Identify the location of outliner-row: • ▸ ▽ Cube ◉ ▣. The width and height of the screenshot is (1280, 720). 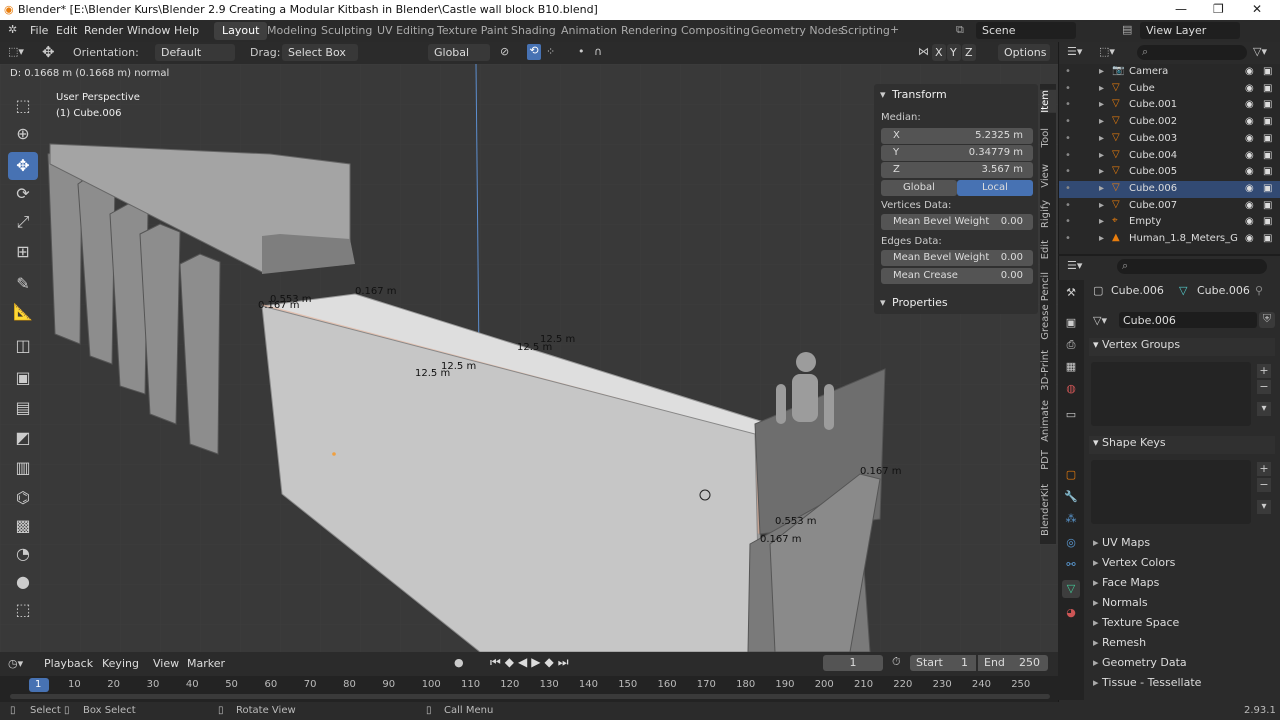
(1169, 89).